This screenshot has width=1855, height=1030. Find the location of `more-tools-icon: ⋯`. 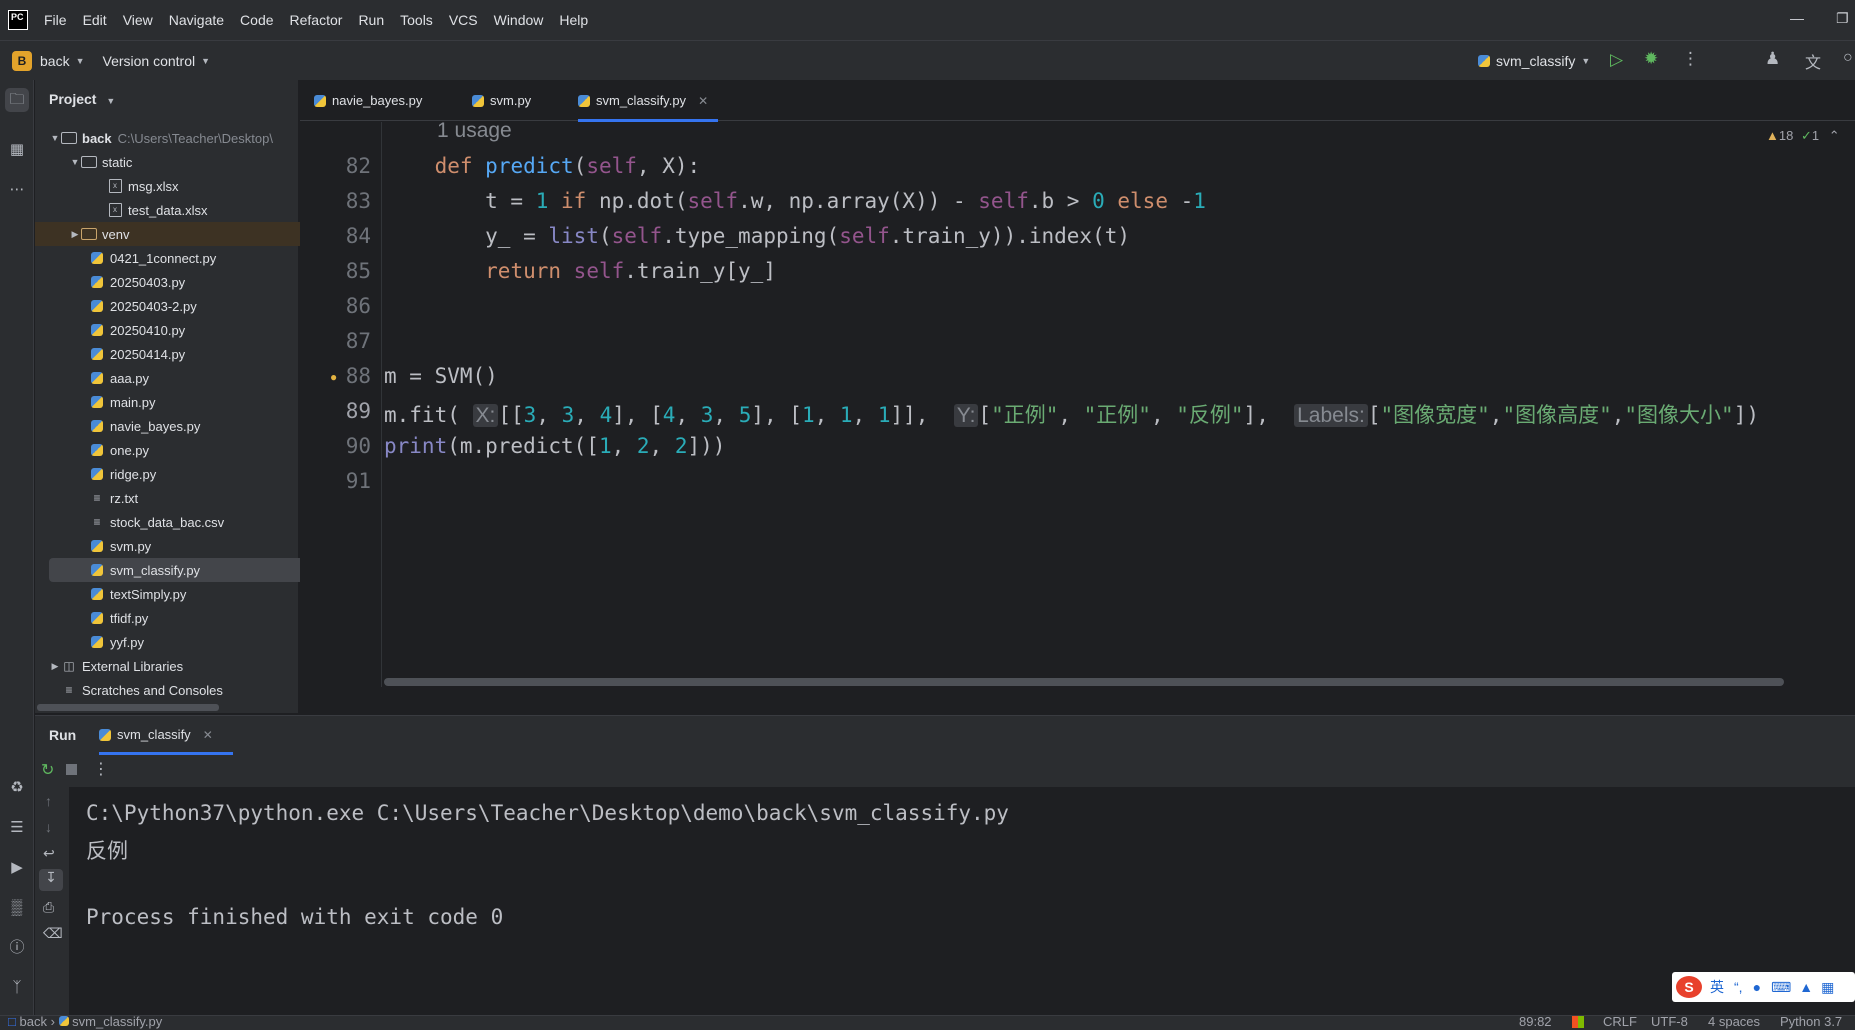

more-tools-icon: ⋯ is located at coordinates (17, 190).